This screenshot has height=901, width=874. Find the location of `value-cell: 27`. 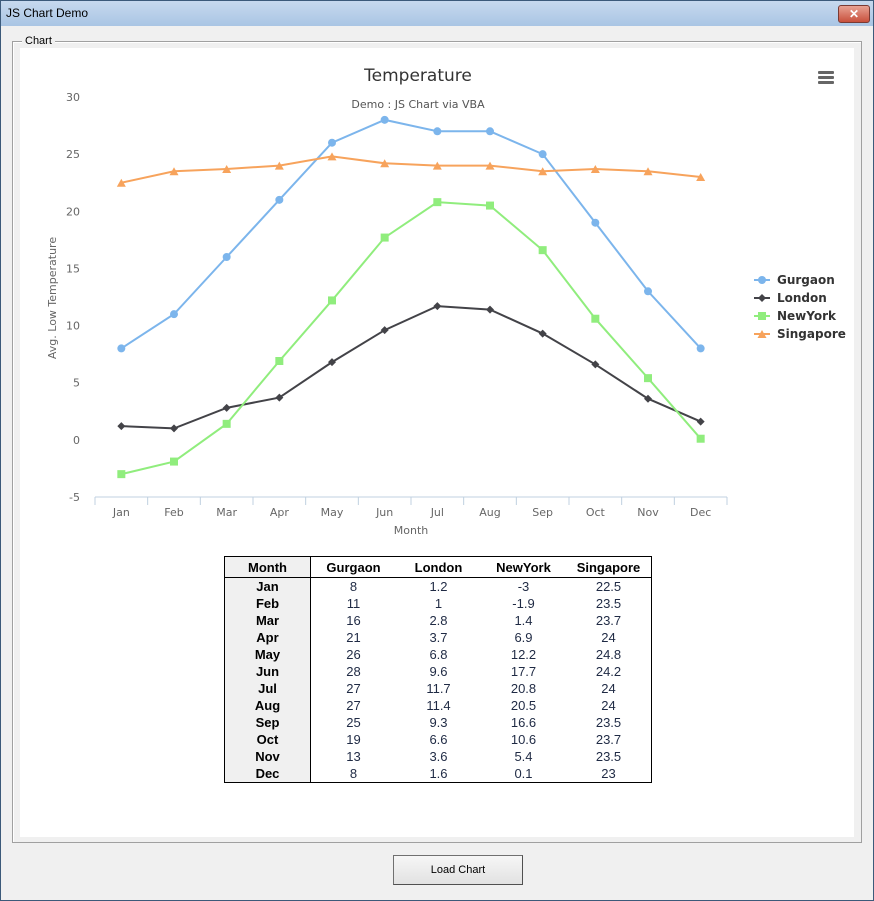

value-cell: 27 is located at coordinates (353, 688).